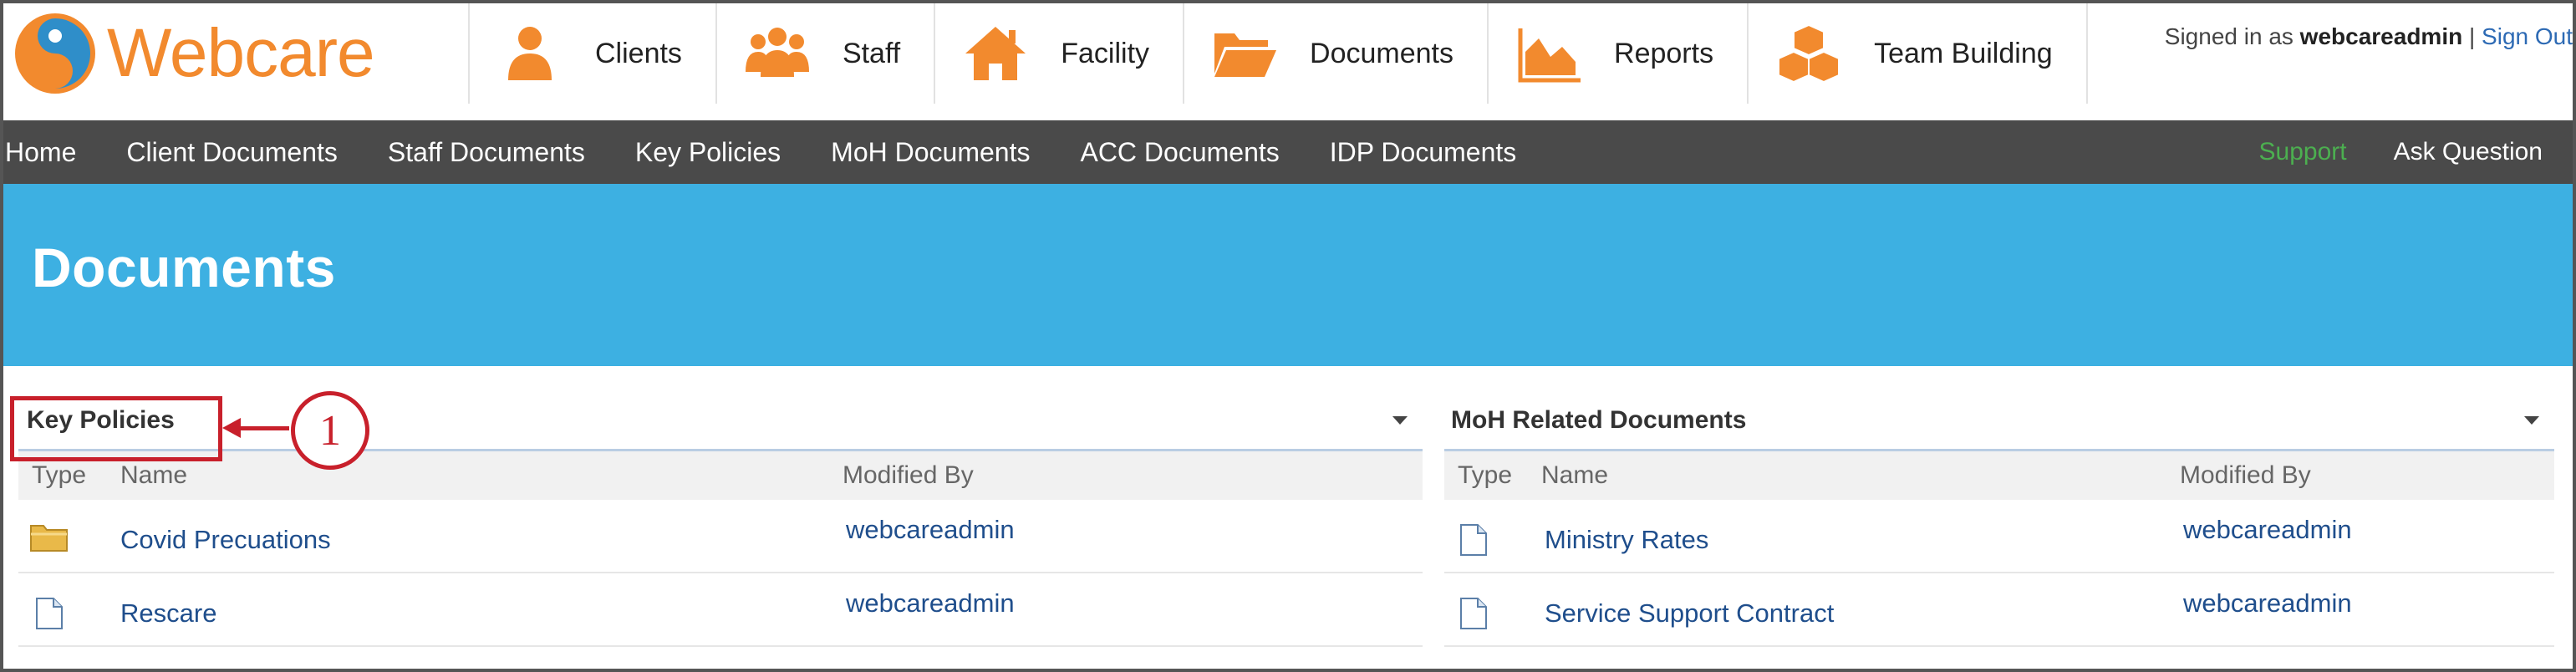 This screenshot has width=2576, height=672. What do you see at coordinates (708, 152) in the screenshot?
I see `subnav-key-policies: Key Policies` at bounding box center [708, 152].